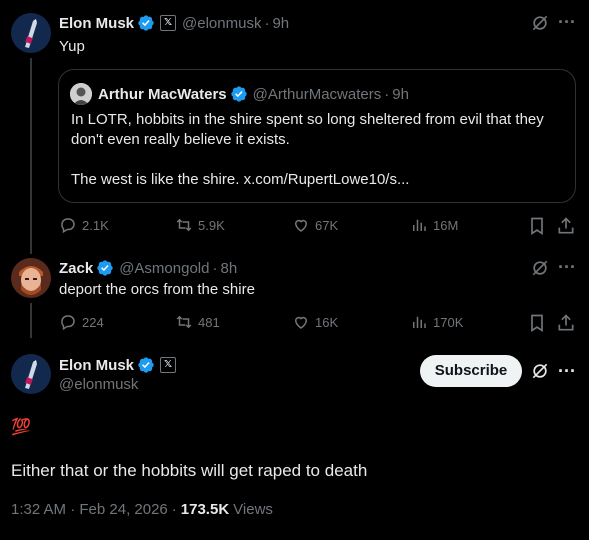  I want to click on reply-count: 2.1K, so click(95, 225).